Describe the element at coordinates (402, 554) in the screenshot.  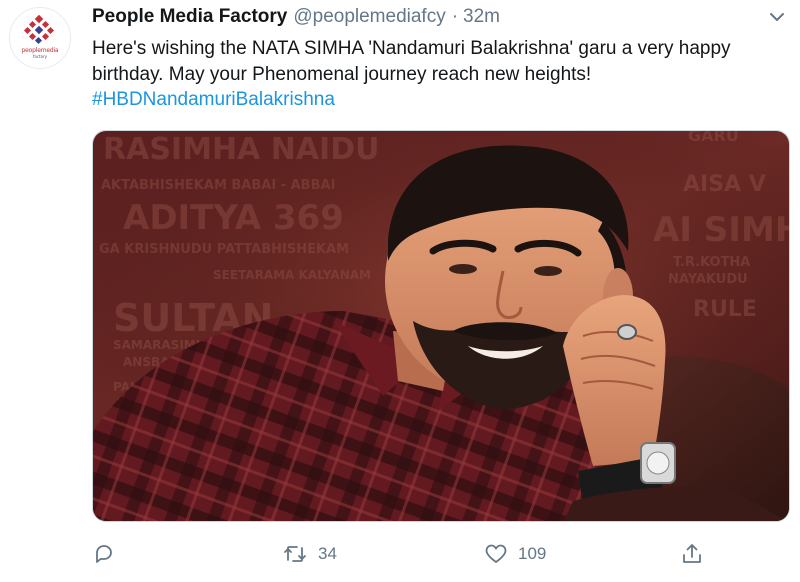
I see `tweet-actions: 34 109` at that location.